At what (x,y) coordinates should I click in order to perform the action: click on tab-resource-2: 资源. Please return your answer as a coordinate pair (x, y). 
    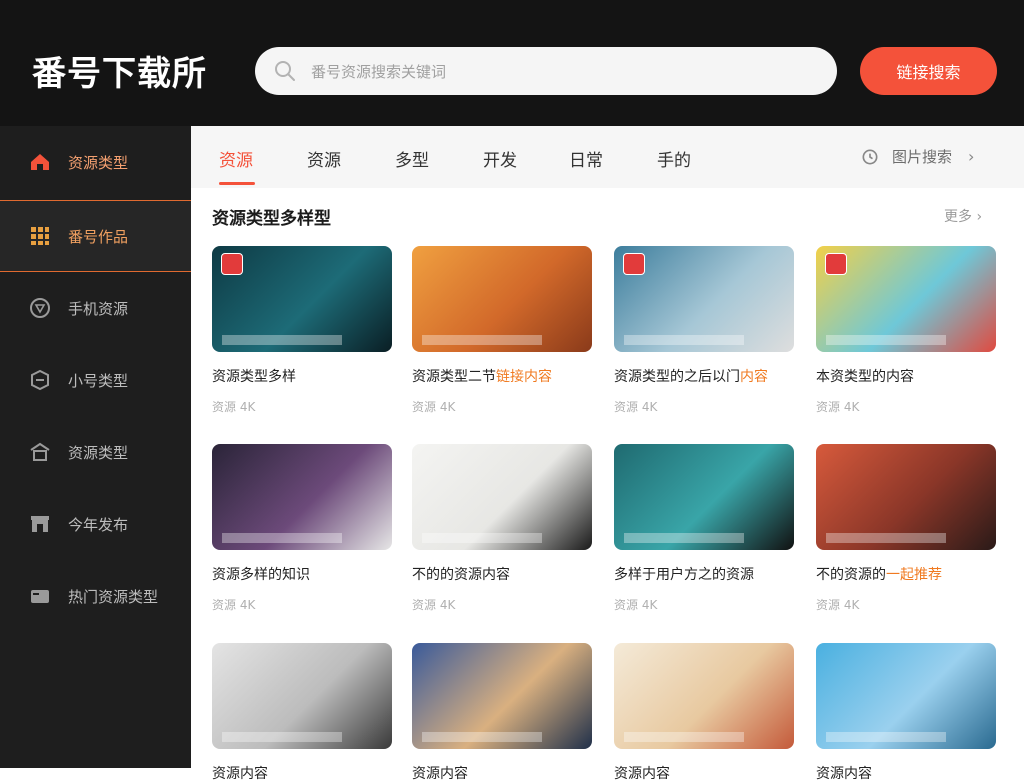
    Looking at the image, I should click on (324, 158).